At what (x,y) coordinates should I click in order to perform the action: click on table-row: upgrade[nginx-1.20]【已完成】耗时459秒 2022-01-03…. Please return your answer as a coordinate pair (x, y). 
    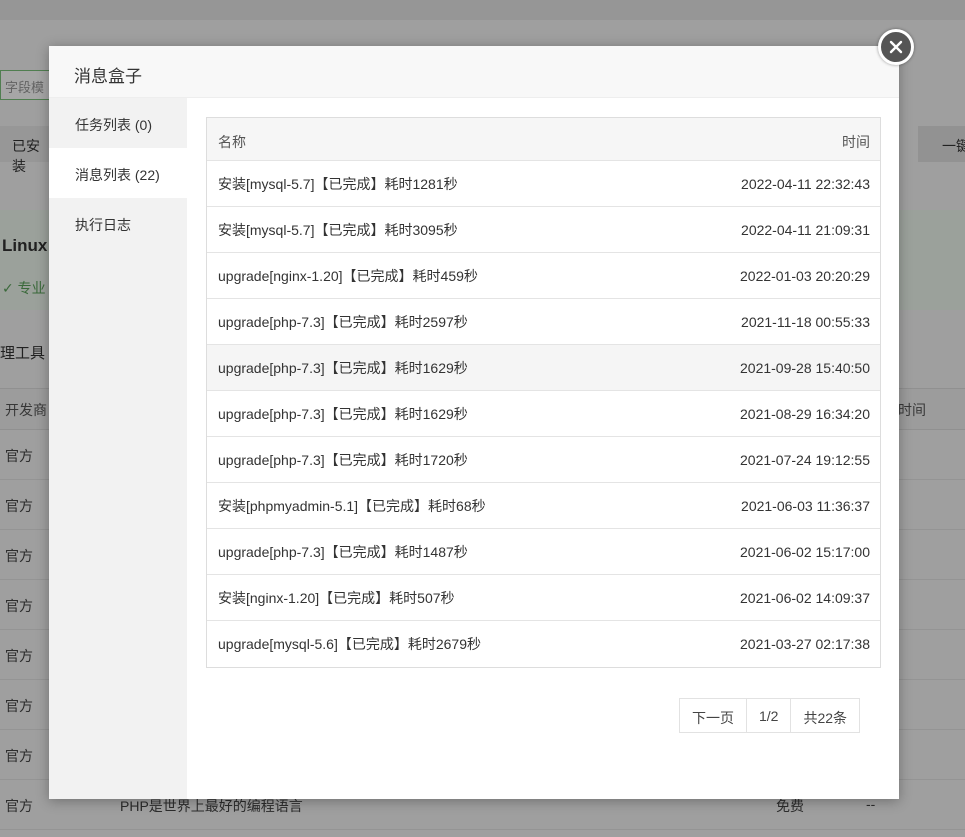
    Looking at the image, I should click on (543, 276).